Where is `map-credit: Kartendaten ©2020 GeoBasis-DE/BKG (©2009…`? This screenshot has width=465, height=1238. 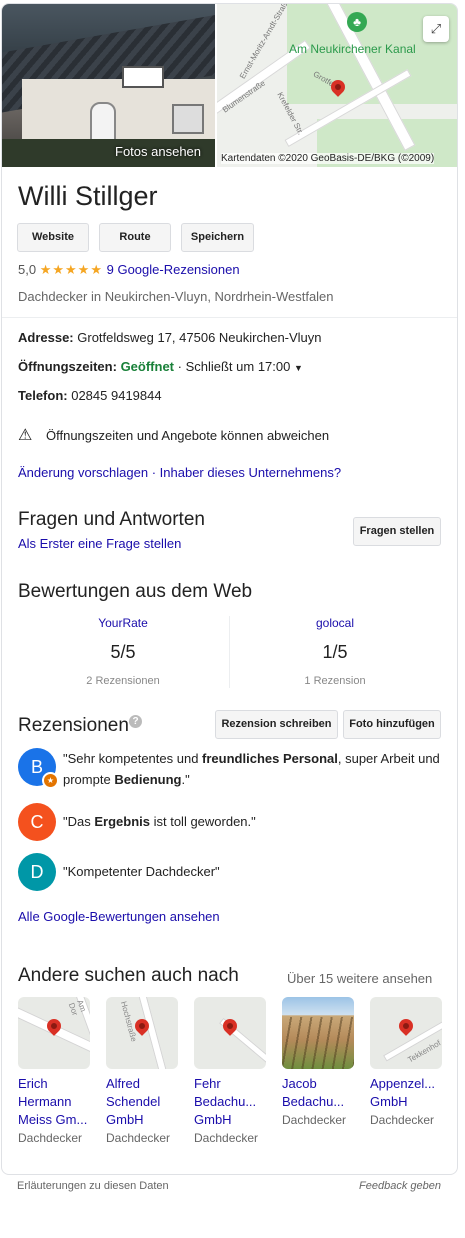 map-credit: Kartendaten ©2020 GeoBasis-DE/BKG (©2009… is located at coordinates (328, 158).